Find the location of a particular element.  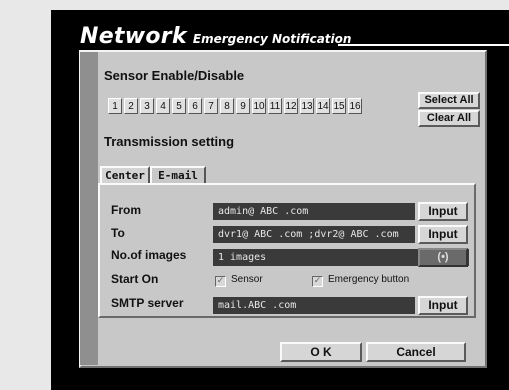

sensor-toggle-12: 12 is located at coordinates (291, 106).